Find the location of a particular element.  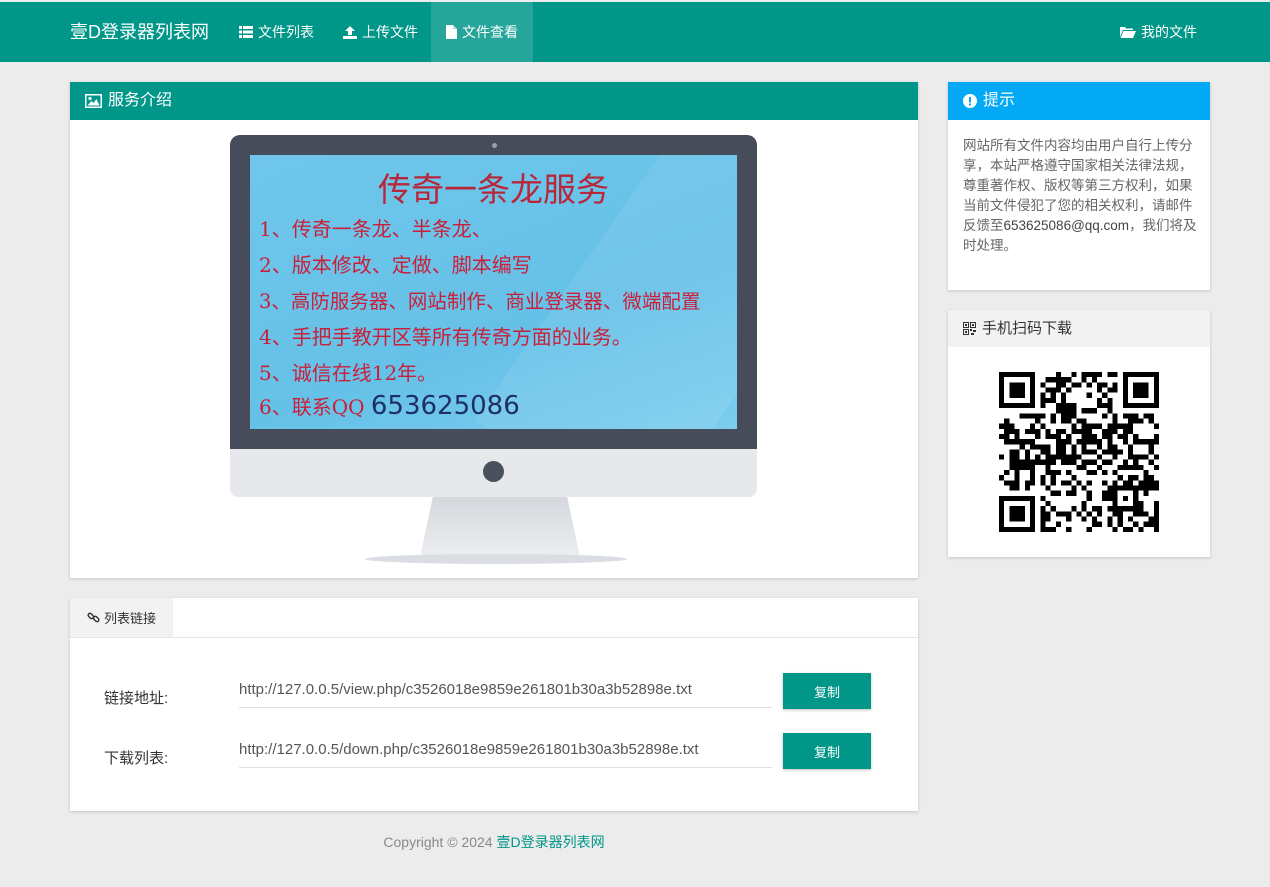

monitor-stand is located at coordinates (500, 527).